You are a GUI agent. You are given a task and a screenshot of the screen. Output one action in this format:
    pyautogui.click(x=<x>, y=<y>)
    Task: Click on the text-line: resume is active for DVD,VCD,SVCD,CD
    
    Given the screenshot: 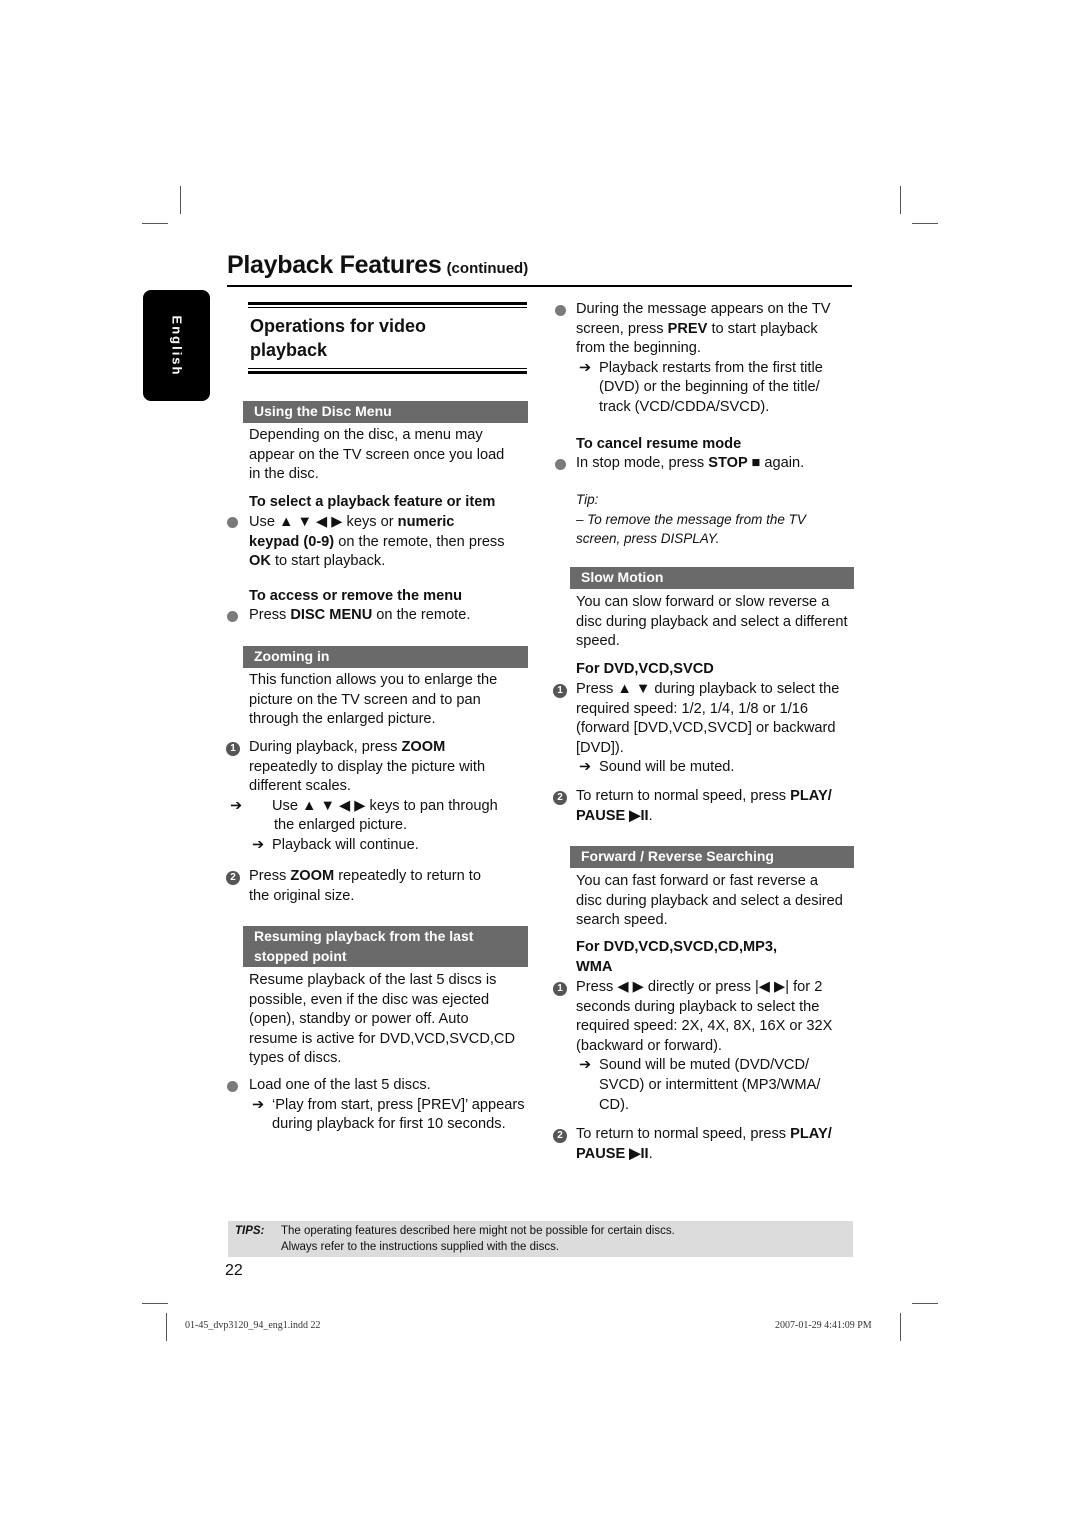 What is the action you would take?
    pyautogui.click(x=382, y=1038)
    